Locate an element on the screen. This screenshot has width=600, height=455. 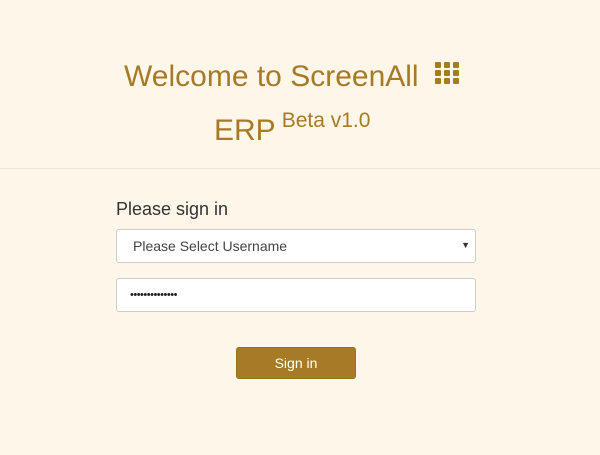
page-title: Welcome to ScreenAll is located at coordinates (291, 77).